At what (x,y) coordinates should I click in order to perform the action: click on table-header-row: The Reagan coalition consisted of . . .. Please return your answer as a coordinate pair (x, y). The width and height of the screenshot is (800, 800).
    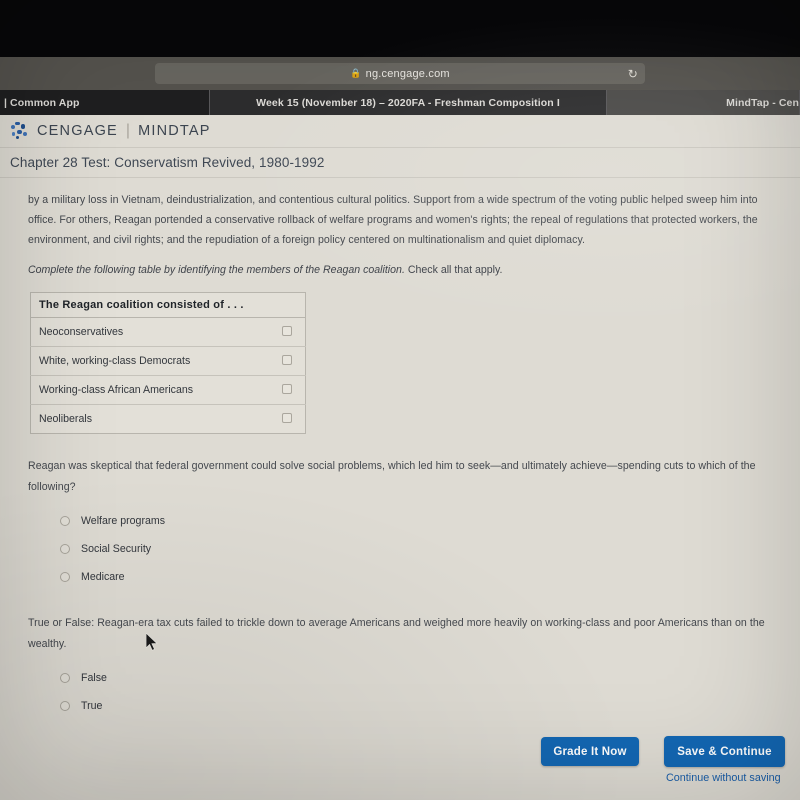
    Looking at the image, I should click on (168, 305).